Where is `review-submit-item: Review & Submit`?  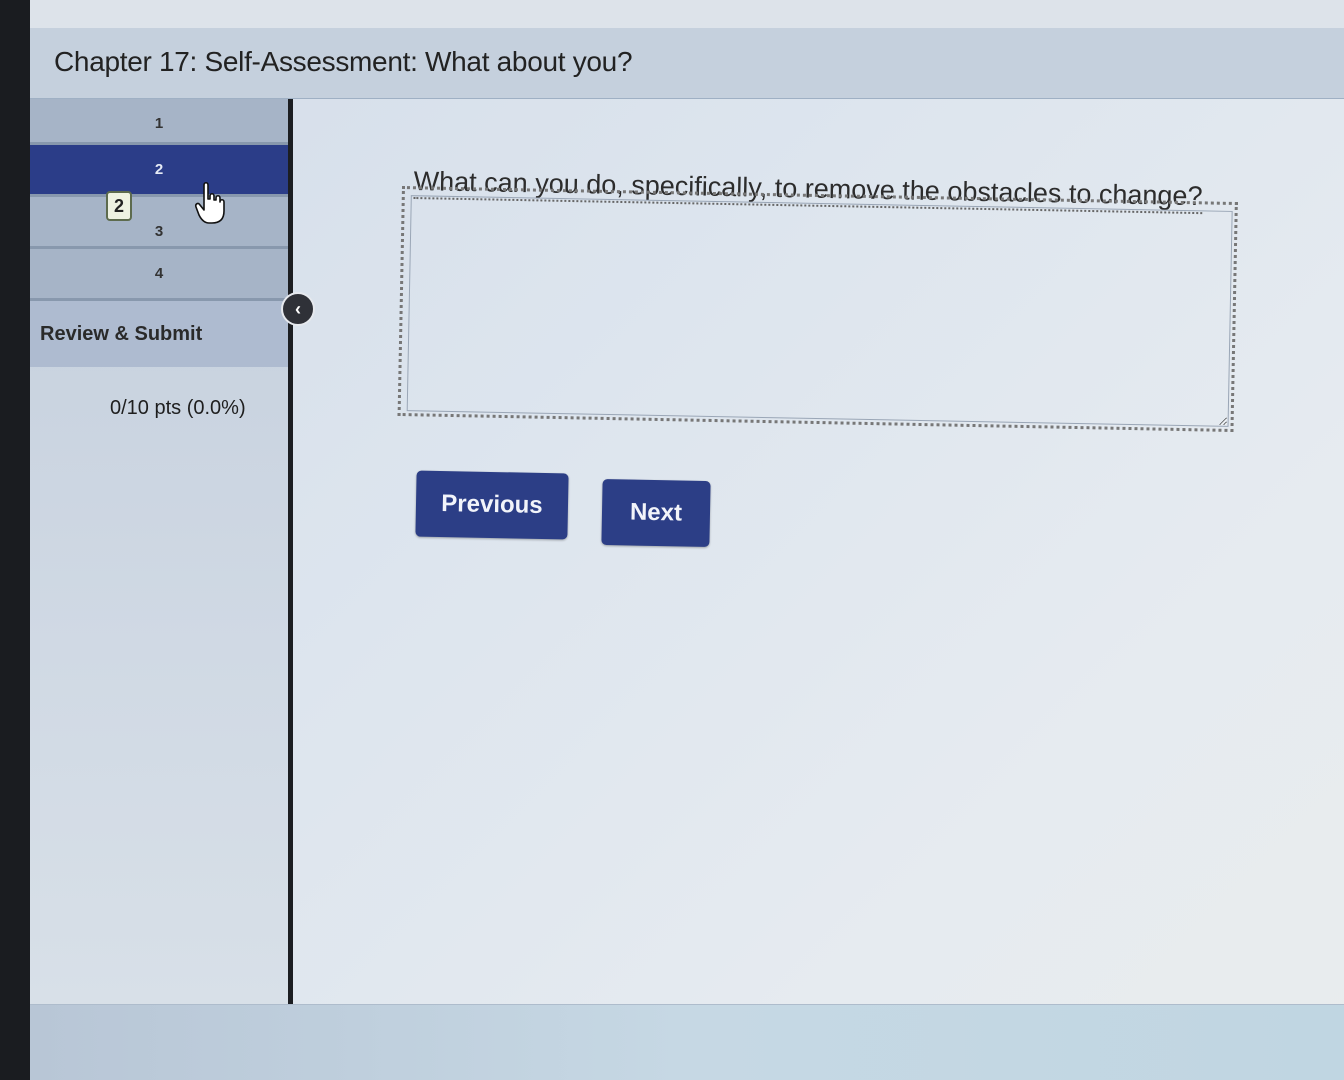
review-submit-item: Review & Submit is located at coordinates (159, 334).